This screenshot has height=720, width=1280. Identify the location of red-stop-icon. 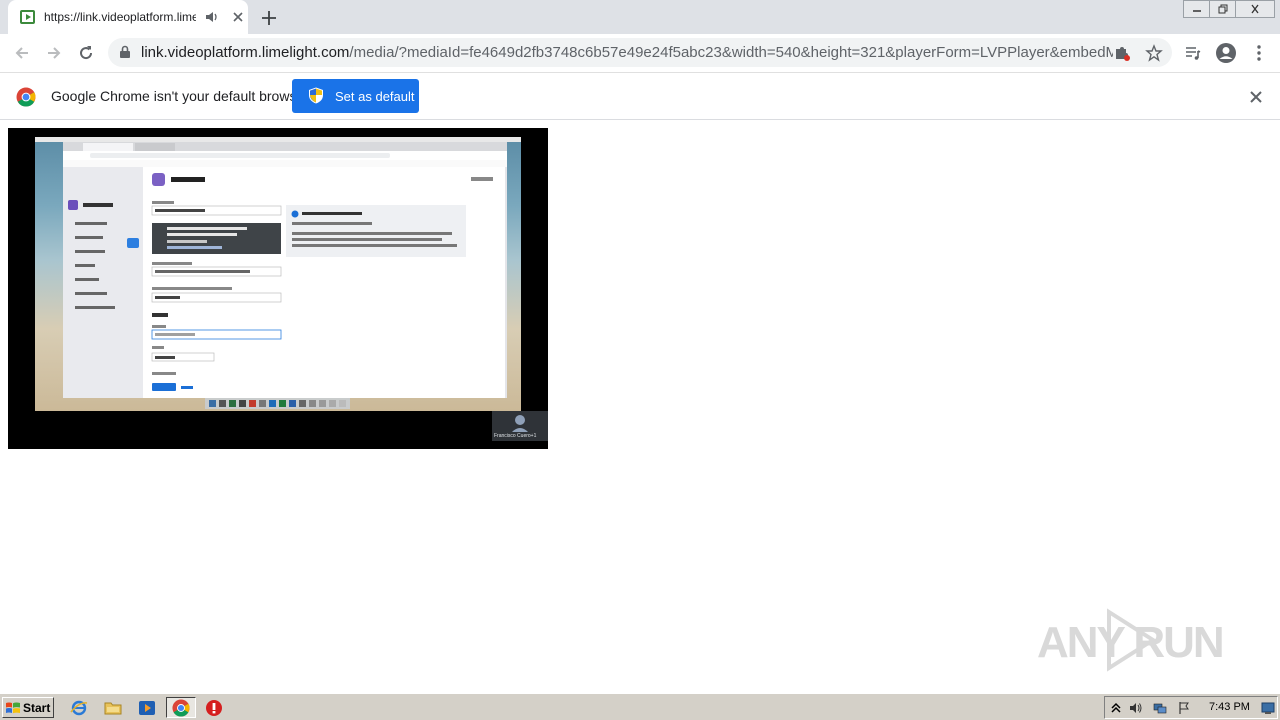
(214, 707).